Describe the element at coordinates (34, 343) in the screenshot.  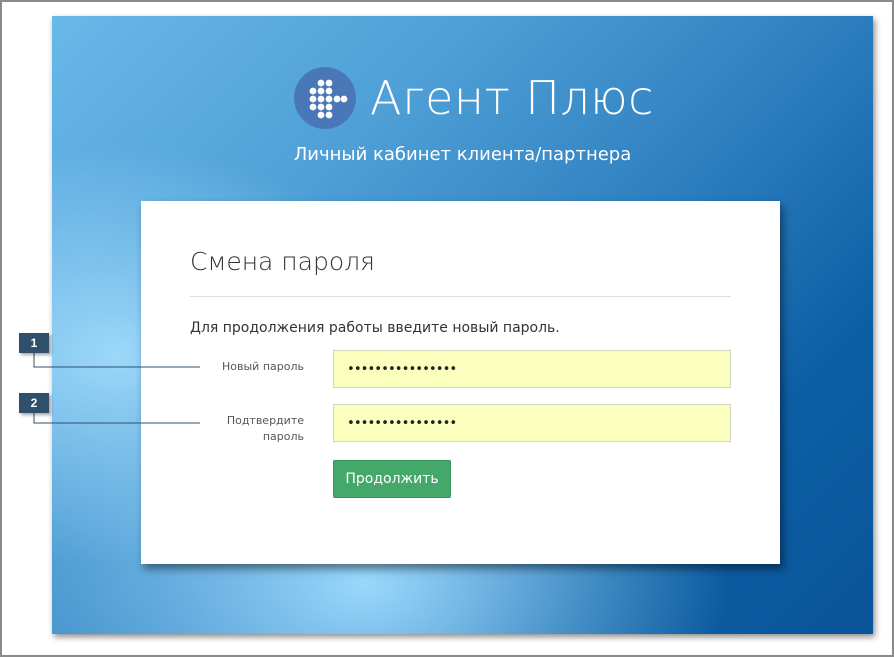
I see `callout-badge-1: 1` at that location.